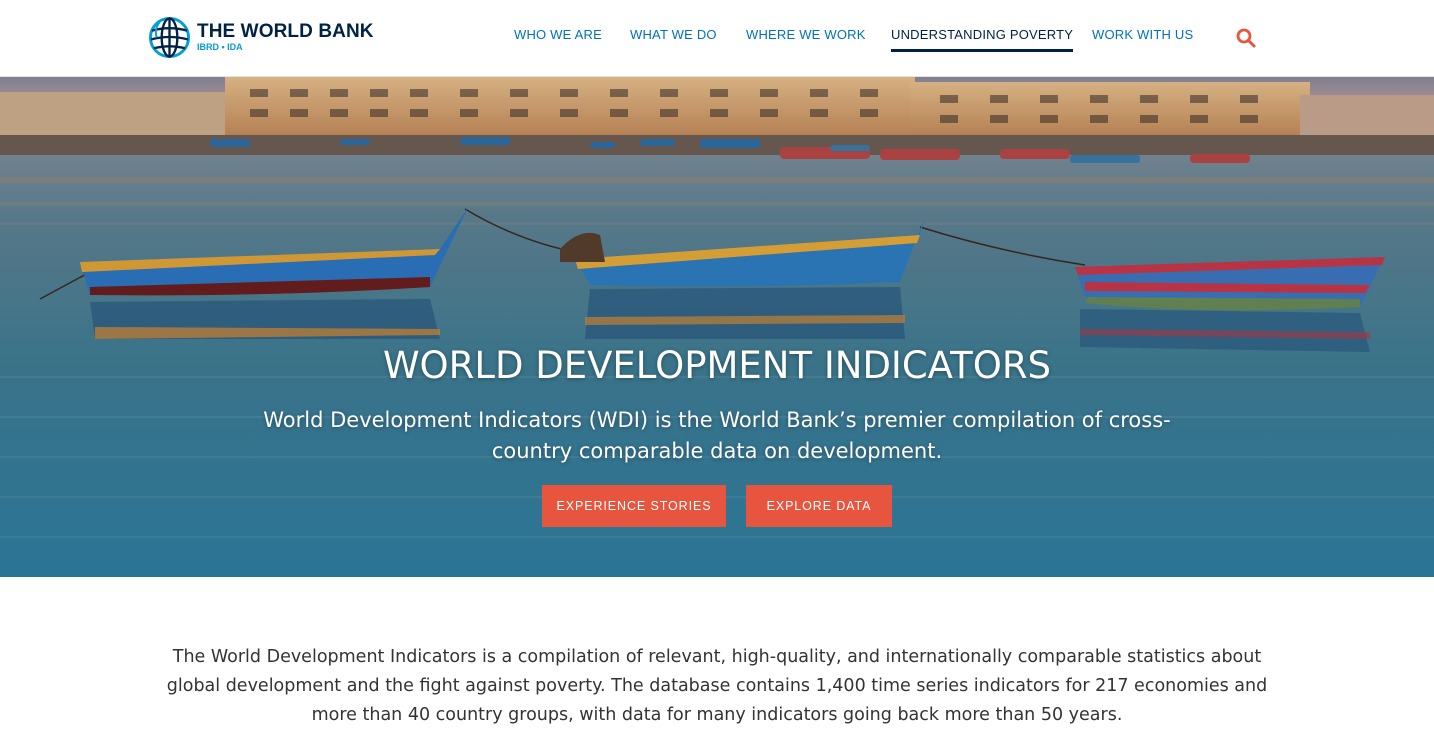  What do you see at coordinates (673, 39) in the screenshot?
I see `nav-what-we-do: WHAT WE DO` at bounding box center [673, 39].